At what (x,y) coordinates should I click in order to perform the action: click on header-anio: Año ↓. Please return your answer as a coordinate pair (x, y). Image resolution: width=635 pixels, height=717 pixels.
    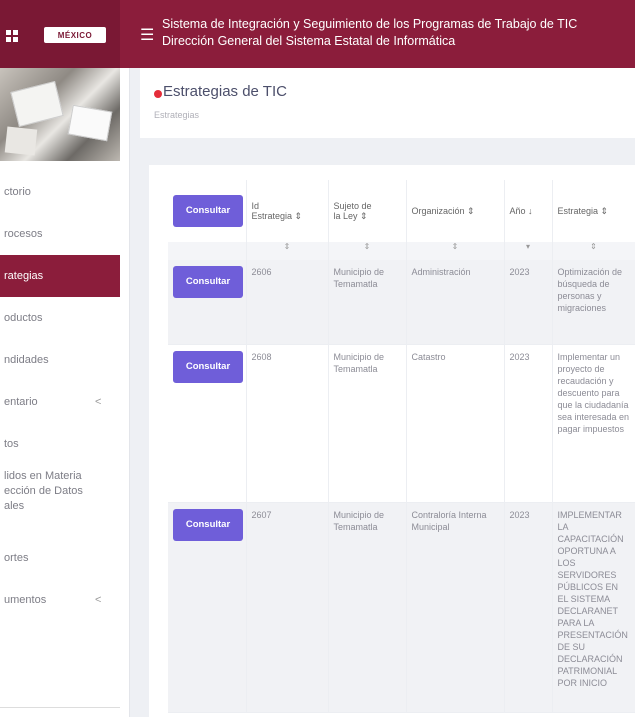
    Looking at the image, I should click on (528, 211).